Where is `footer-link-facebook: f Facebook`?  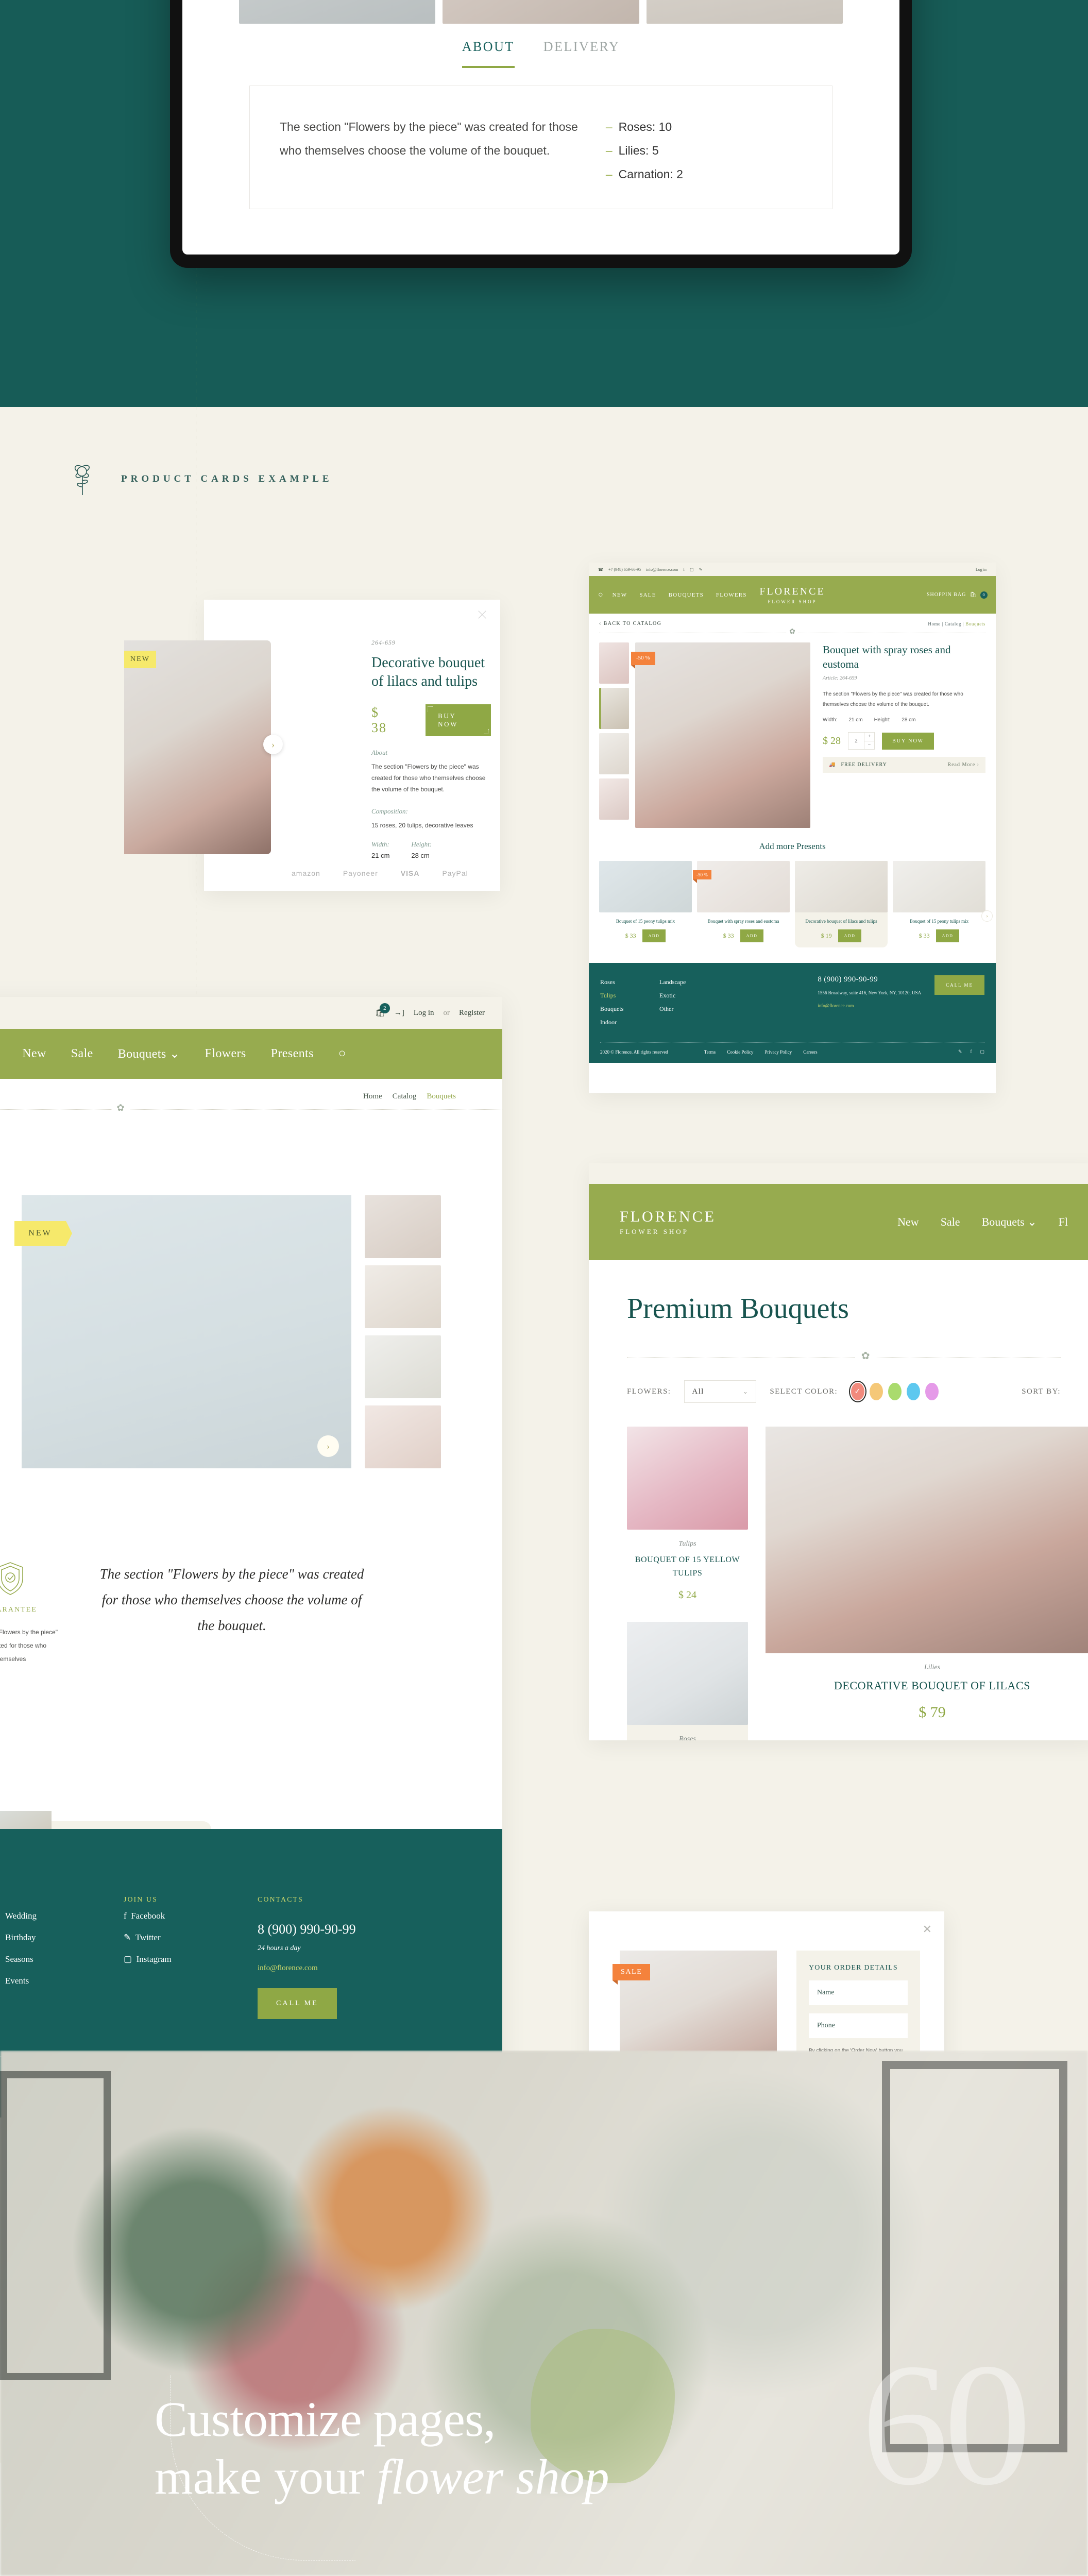 footer-link-facebook: f Facebook is located at coordinates (167, 1916).